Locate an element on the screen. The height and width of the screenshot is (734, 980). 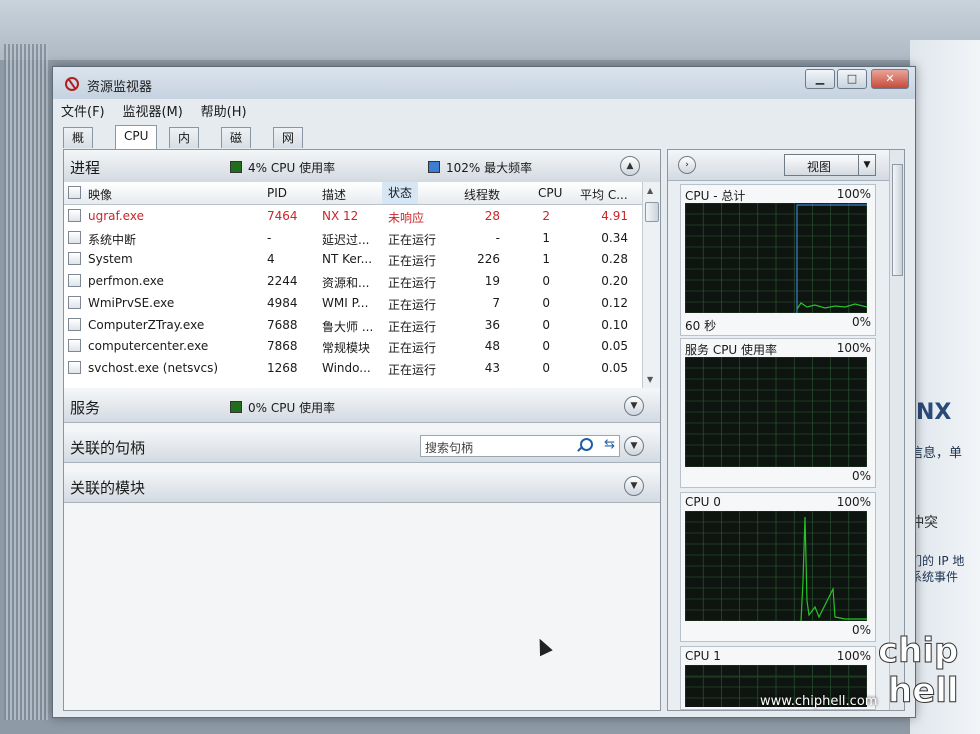
column-threads: 线程数 is located at coordinates (482, 194).